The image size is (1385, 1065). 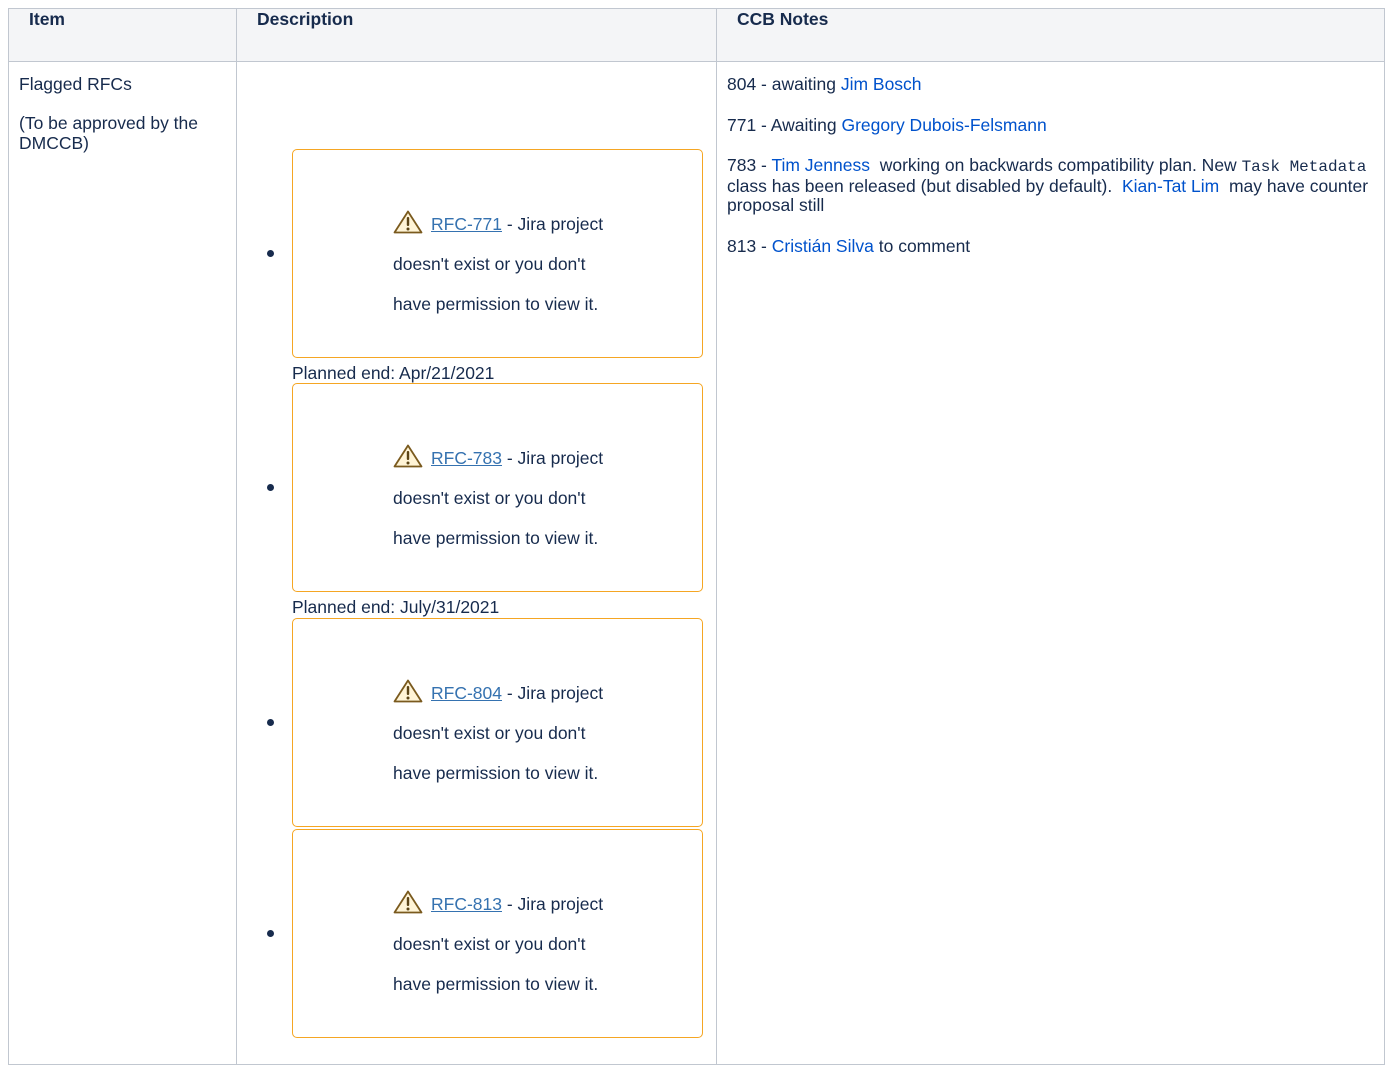 What do you see at coordinates (109, 133) in the screenshot?
I see `item-subtitle: (To be approved by the DMCCB)` at bounding box center [109, 133].